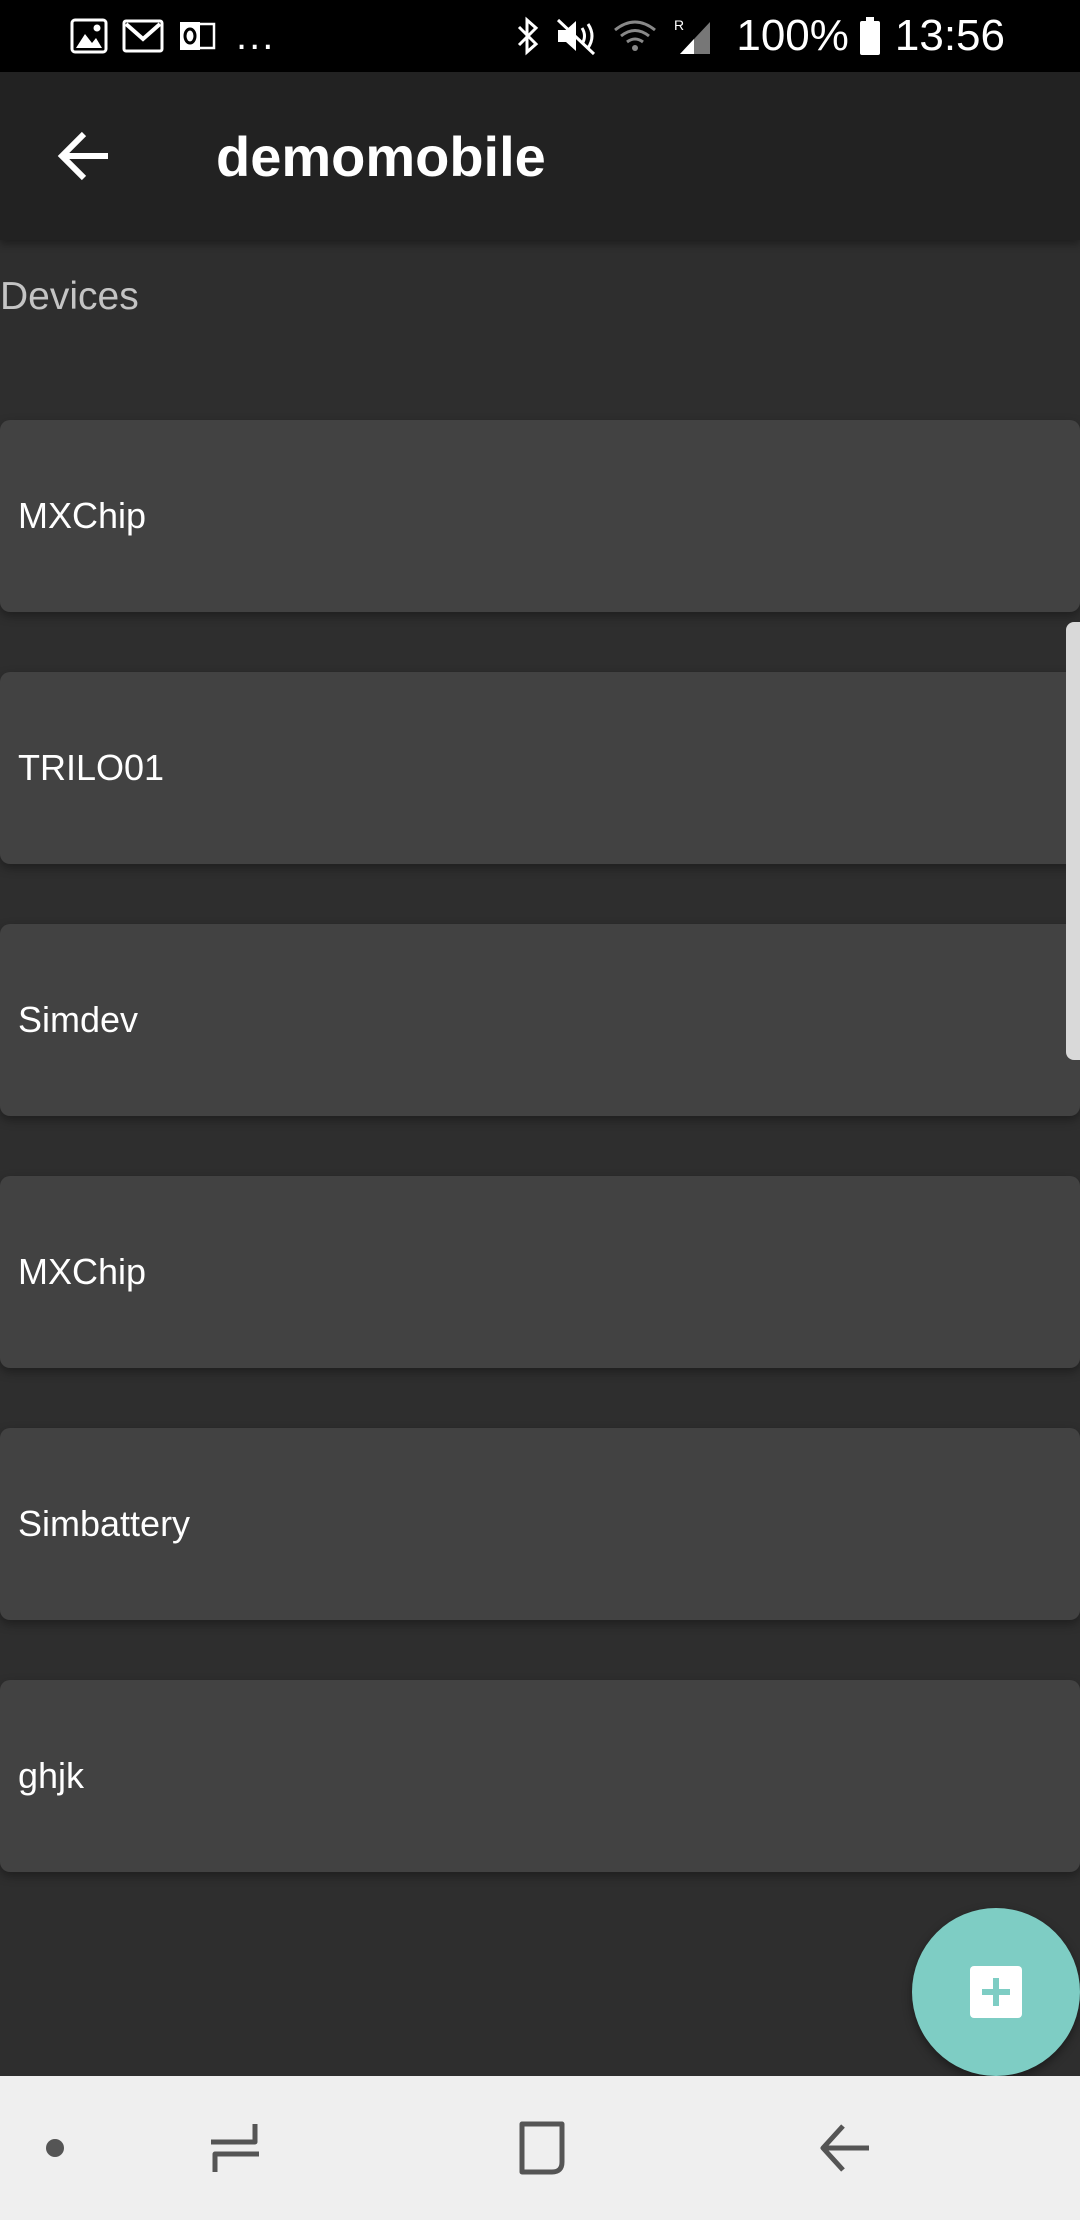 The height and width of the screenshot is (2220, 1080). What do you see at coordinates (91, 767) in the screenshot?
I see `device-name: TRILO01` at bounding box center [91, 767].